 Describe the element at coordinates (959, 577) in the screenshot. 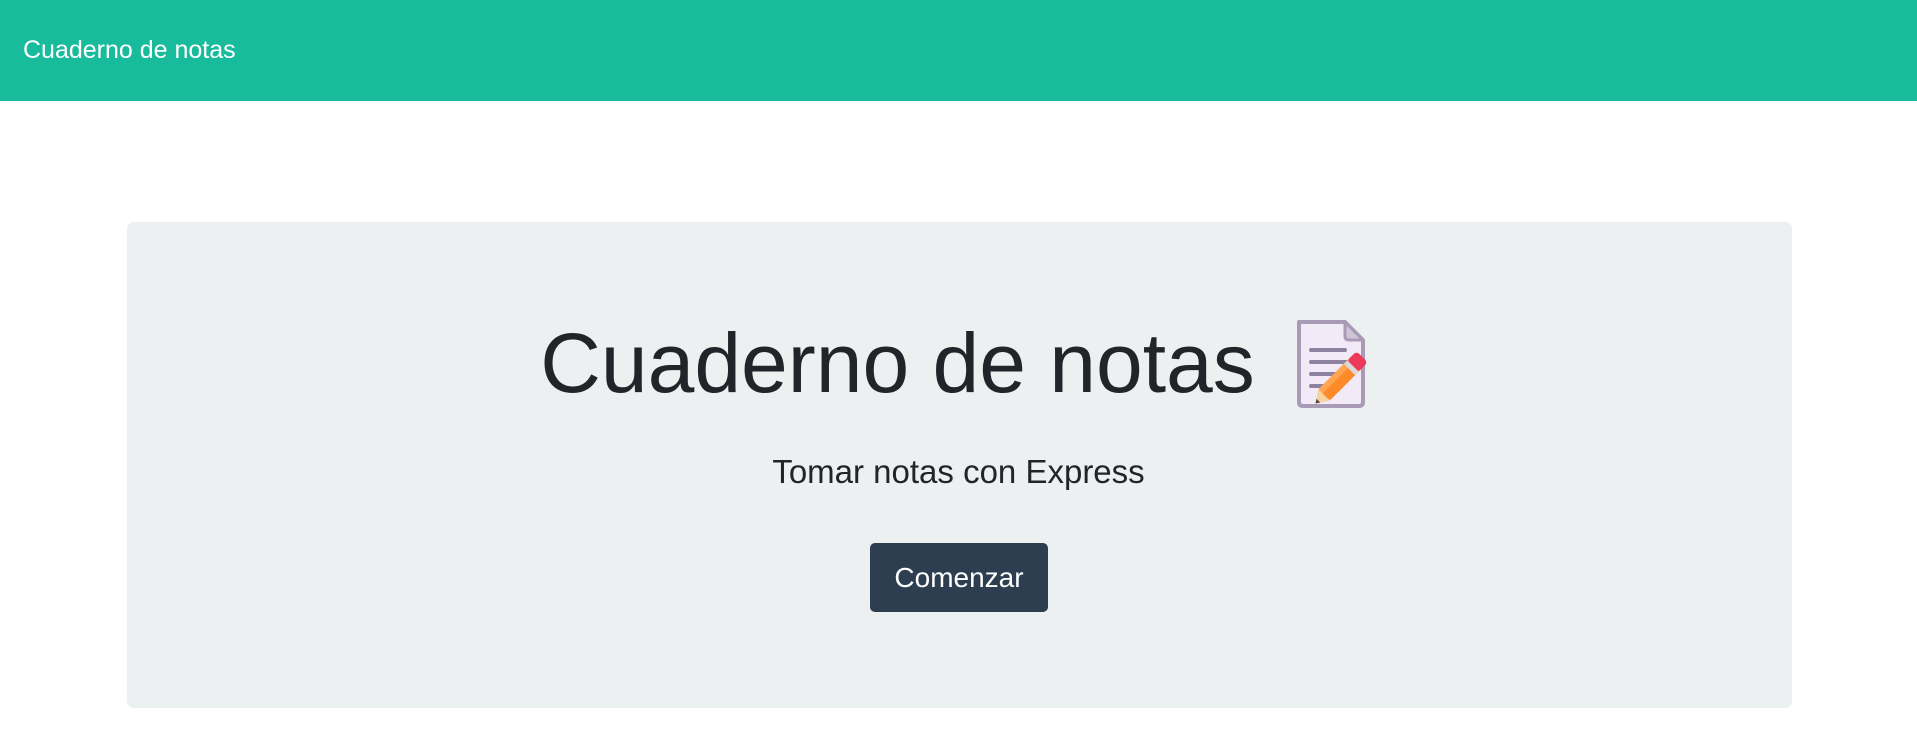

I see `start-button: Comenzar` at that location.